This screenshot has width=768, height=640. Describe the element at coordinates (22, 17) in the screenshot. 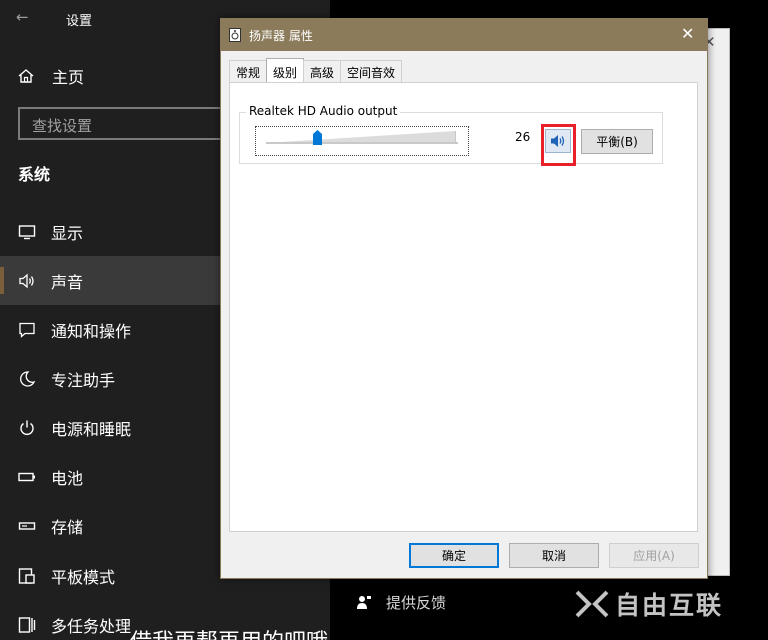

I see `back-arrow-icon: ←` at that location.